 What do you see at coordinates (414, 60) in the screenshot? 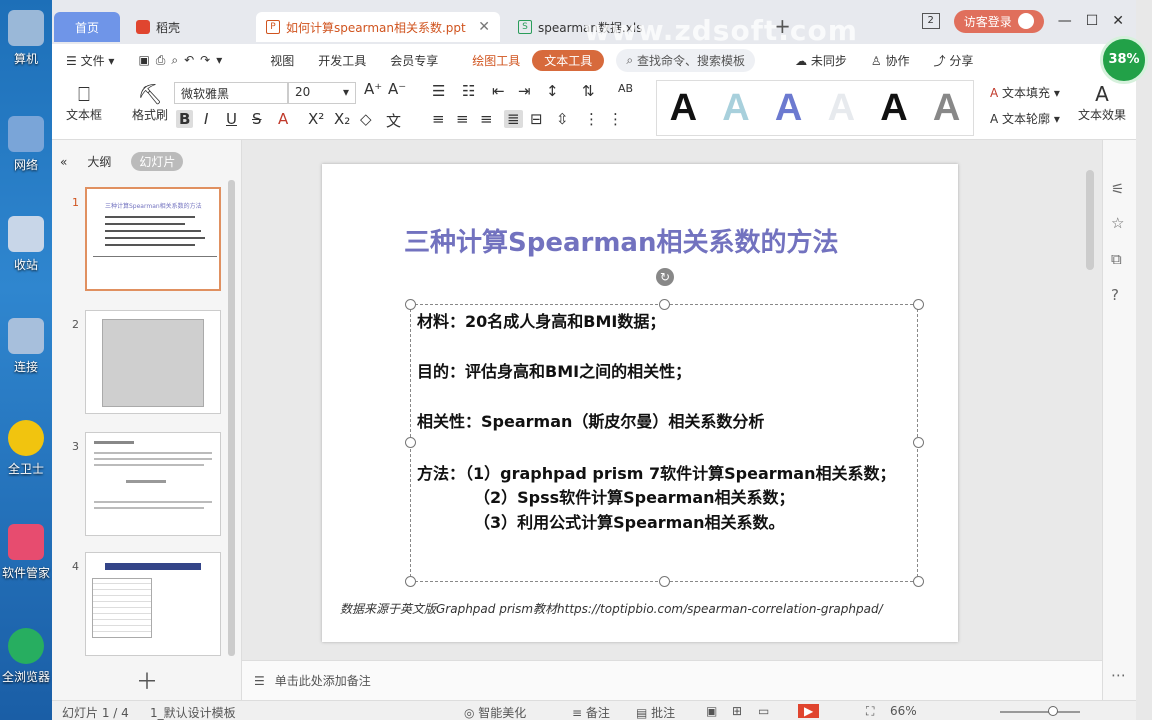
I see `menu-member: 会员专享` at bounding box center [414, 60].